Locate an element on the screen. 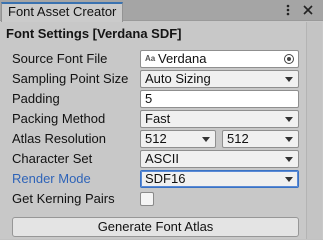 The width and height of the screenshot is (323, 240). atlas-height-dropdown: 512 is located at coordinates (260, 139).